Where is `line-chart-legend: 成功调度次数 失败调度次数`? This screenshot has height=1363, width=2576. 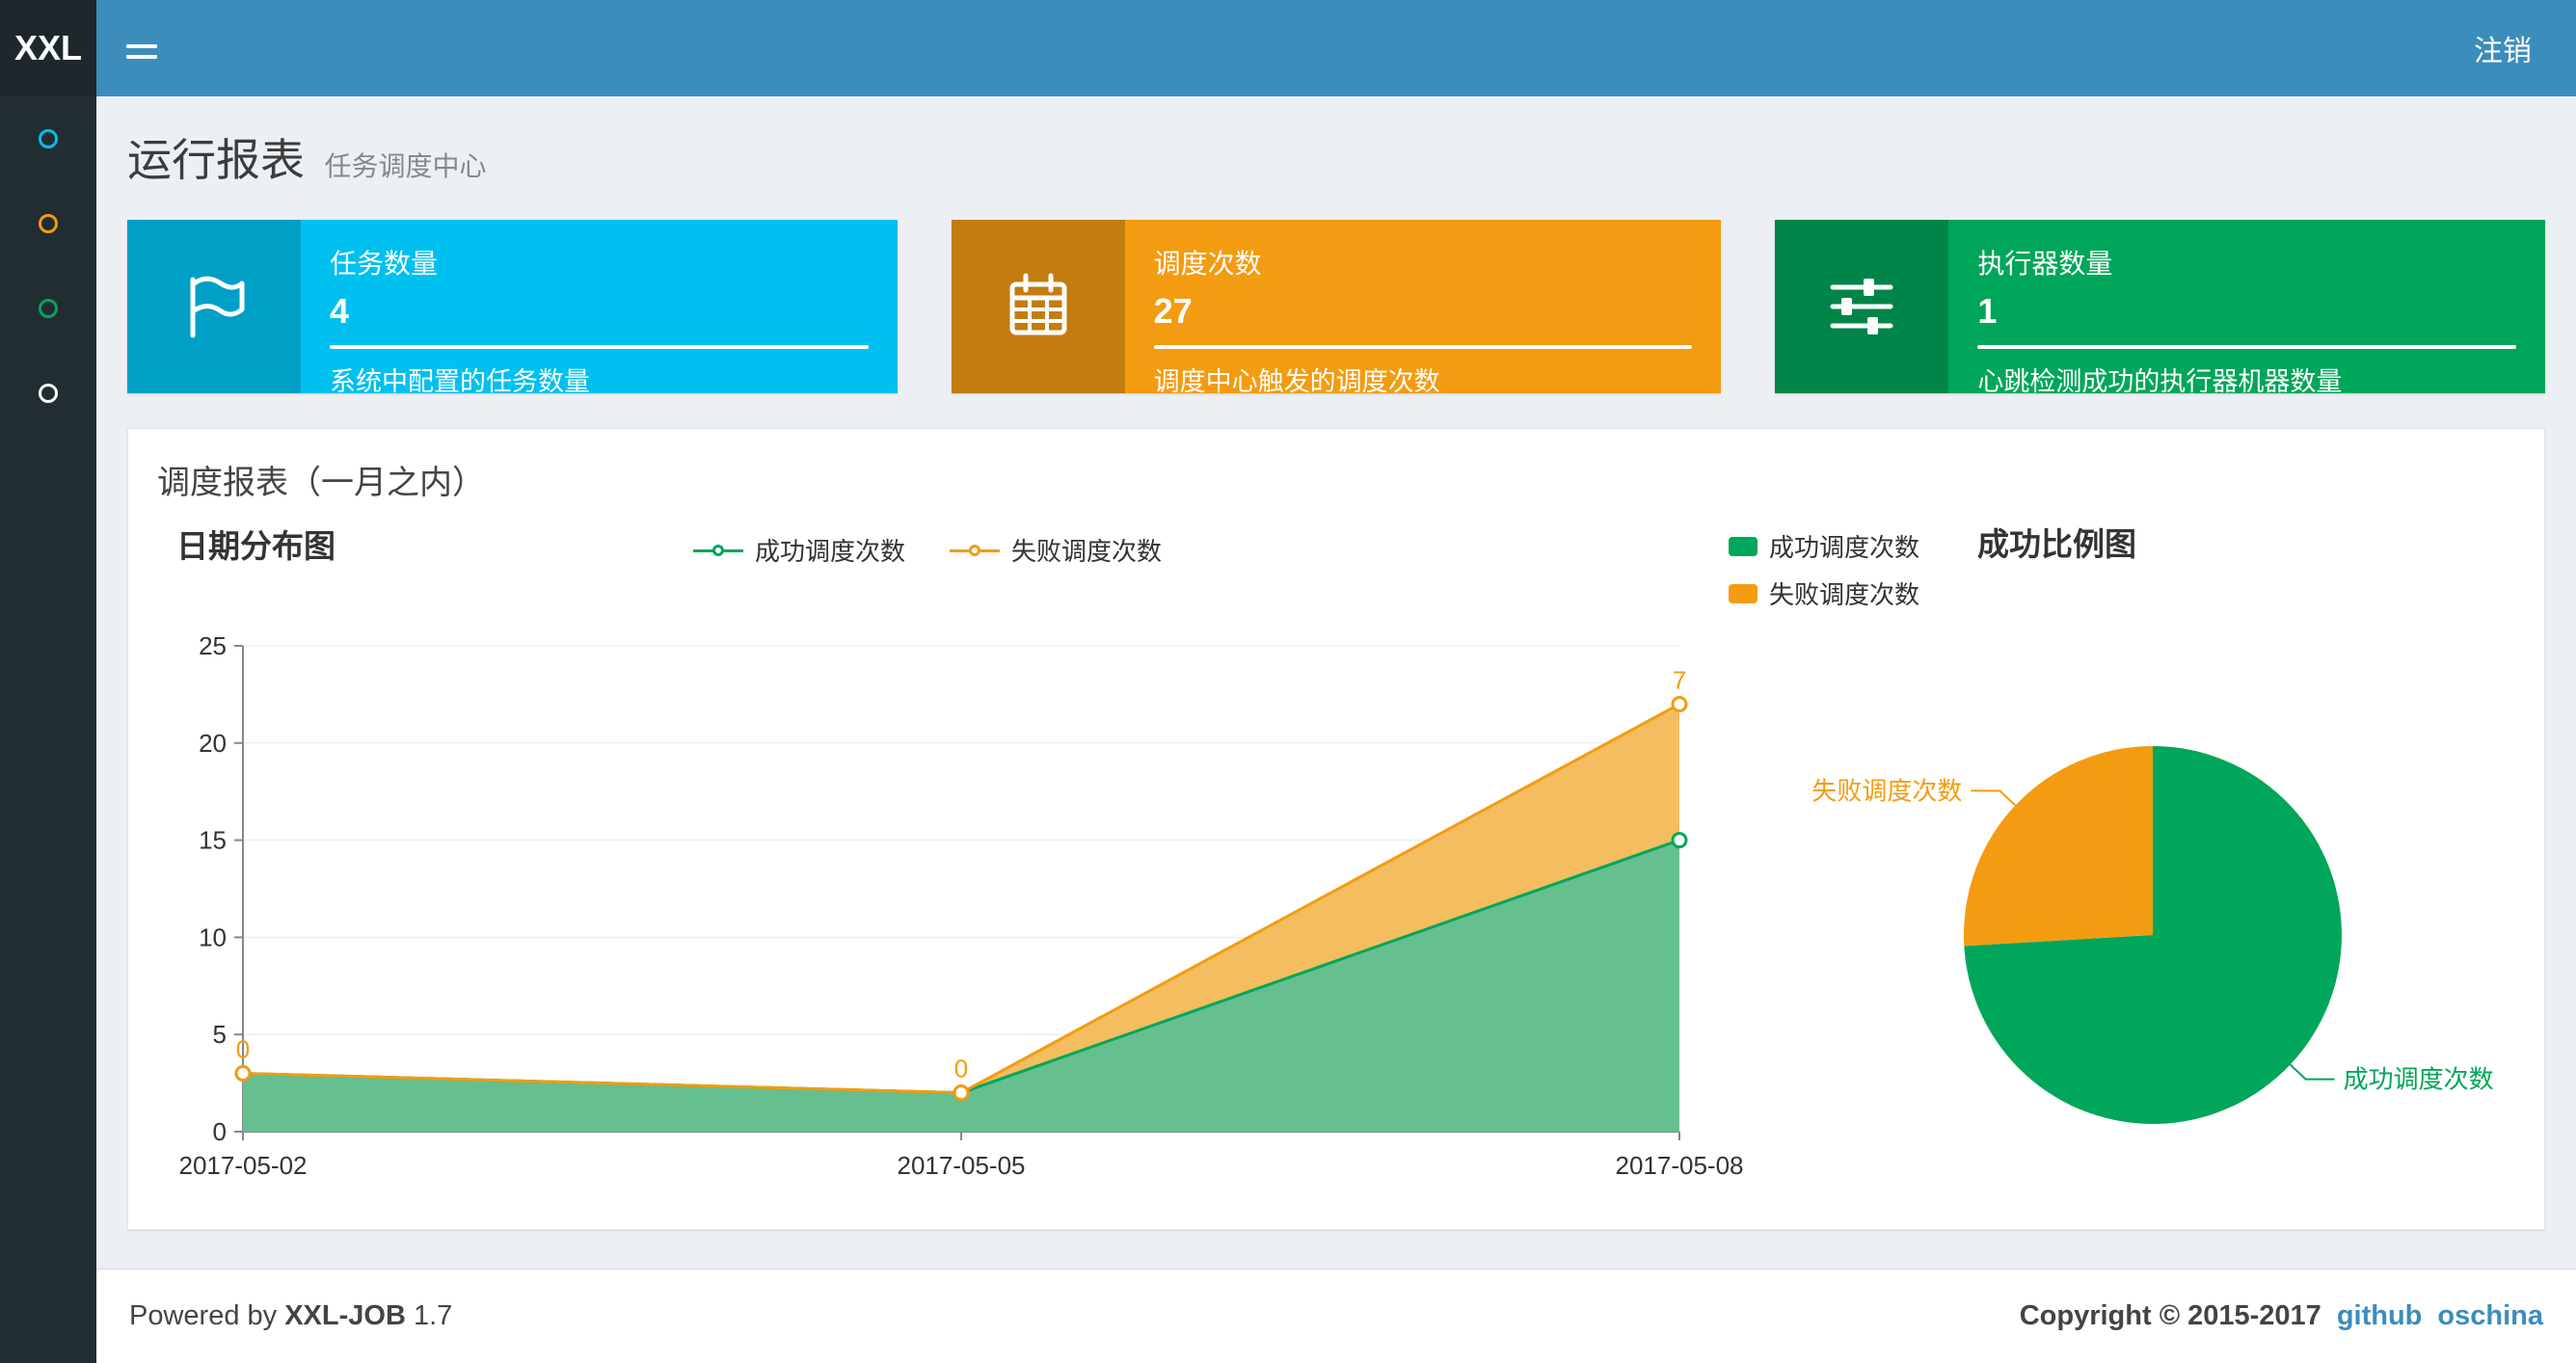
line-chart-legend: 成功调度次数 失败调度次数 is located at coordinates (928, 550).